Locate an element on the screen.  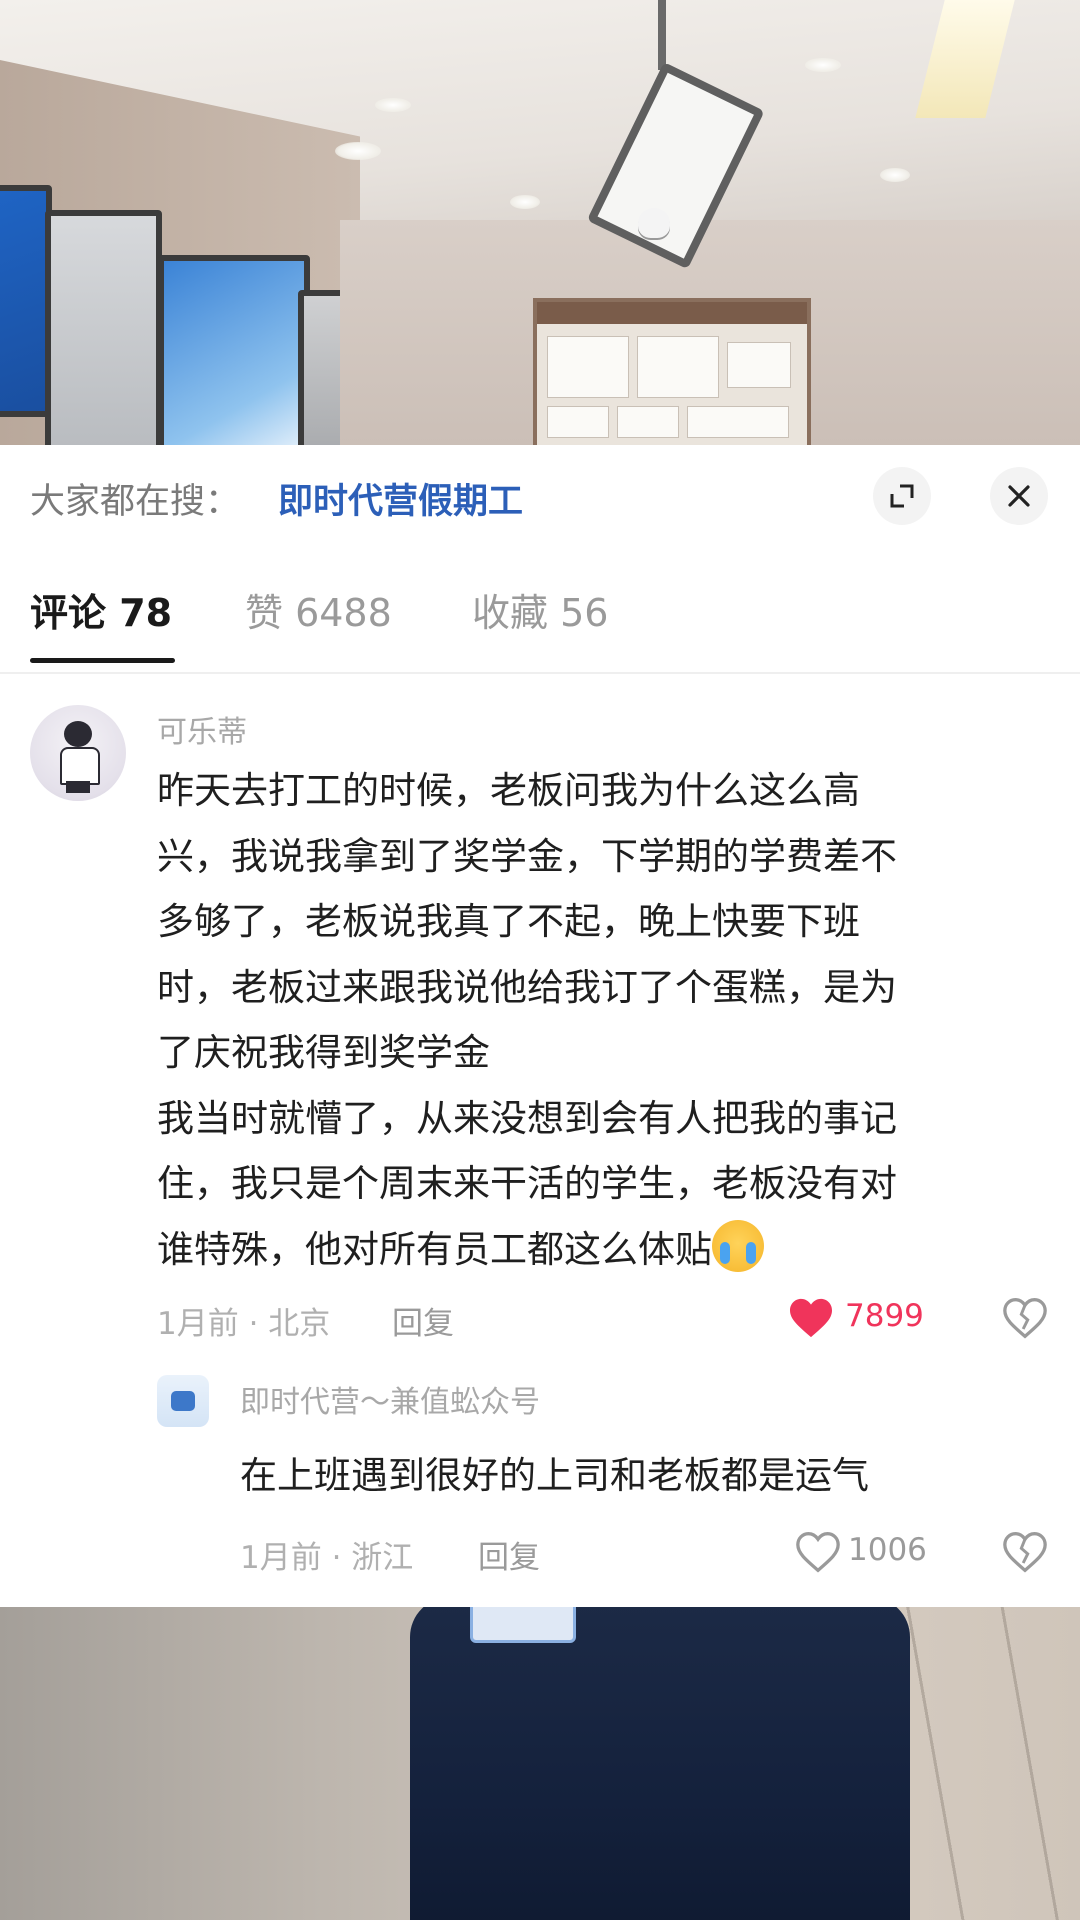
comment-line: 多够了，老板说我真了不起，晚上快要下班 is located at coordinates (508, 921).